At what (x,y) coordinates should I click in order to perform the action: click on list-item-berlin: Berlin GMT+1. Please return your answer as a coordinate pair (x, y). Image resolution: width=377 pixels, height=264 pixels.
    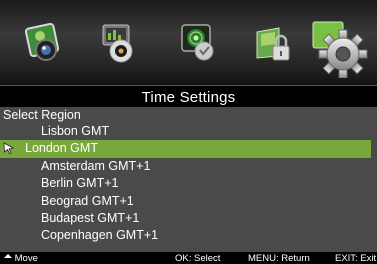
    Looking at the image, I should click on (188, 183).